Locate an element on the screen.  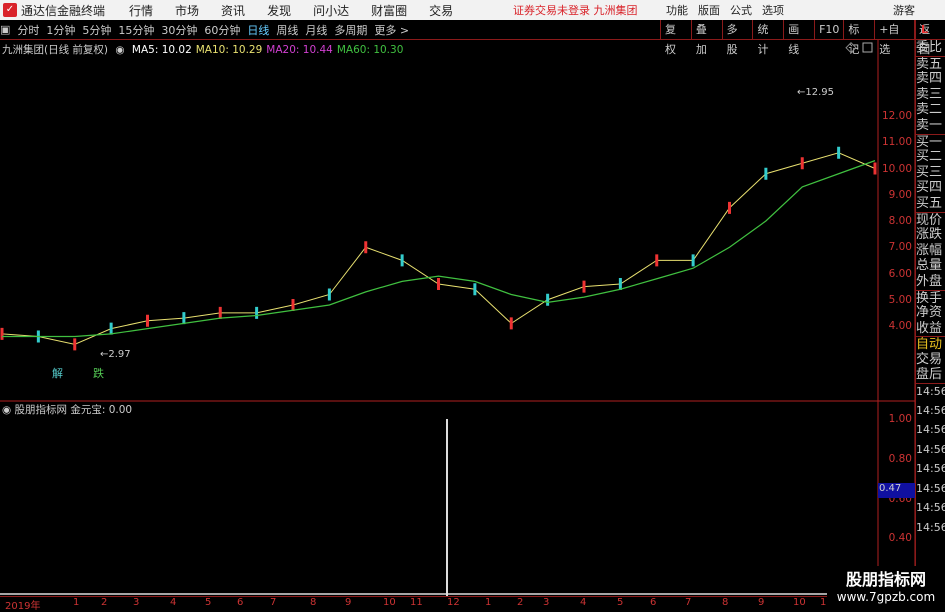
x-tick: 4 is located at coordinates (173, 602).